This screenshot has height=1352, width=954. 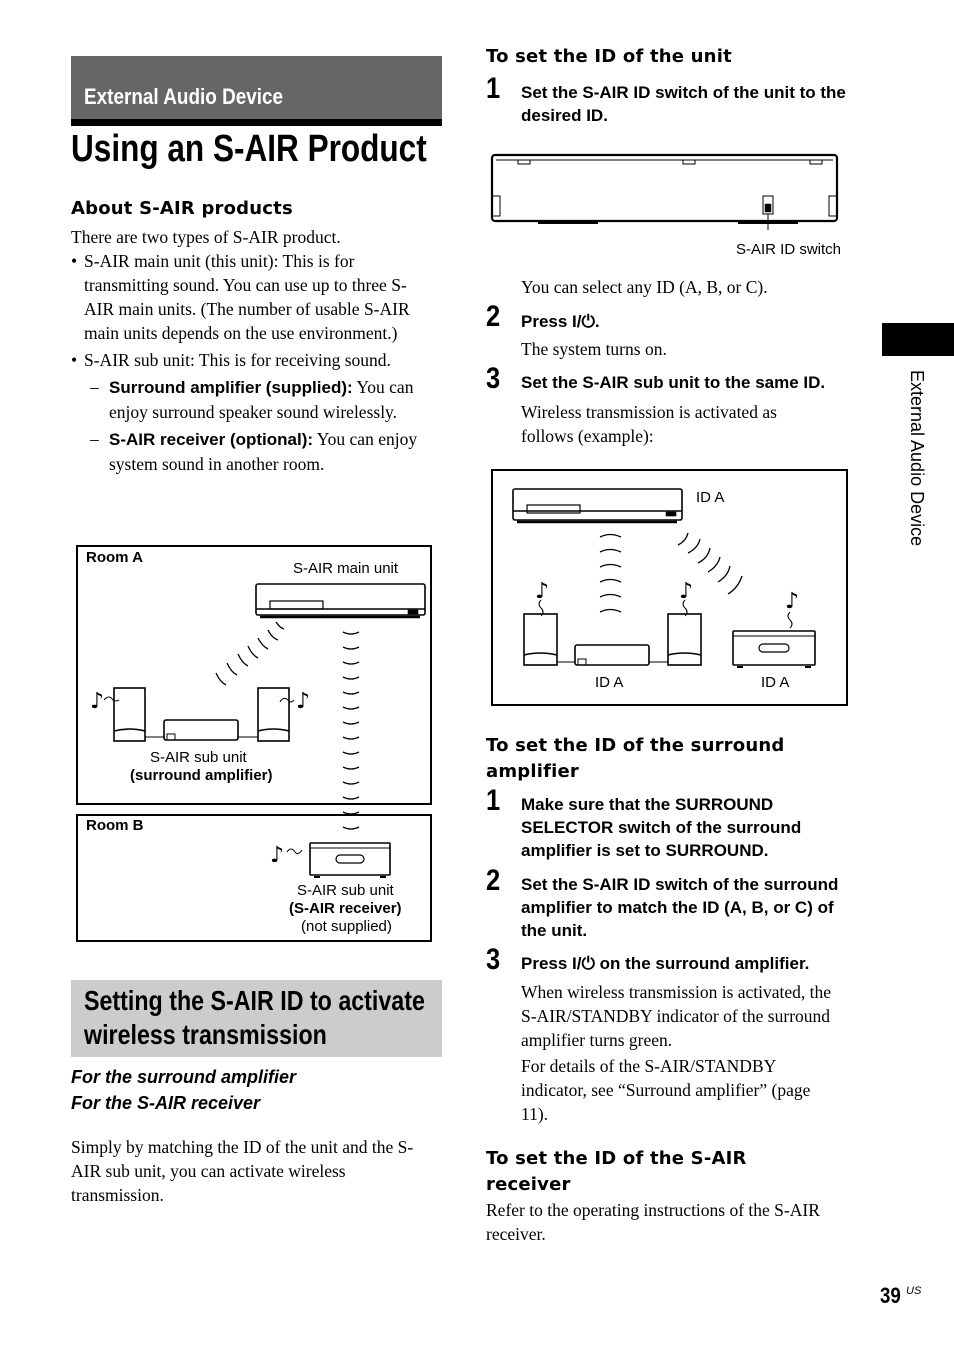 I want to click on applies-to-receiver: For the S-AIR receiver, so click(x=166, y=1103).